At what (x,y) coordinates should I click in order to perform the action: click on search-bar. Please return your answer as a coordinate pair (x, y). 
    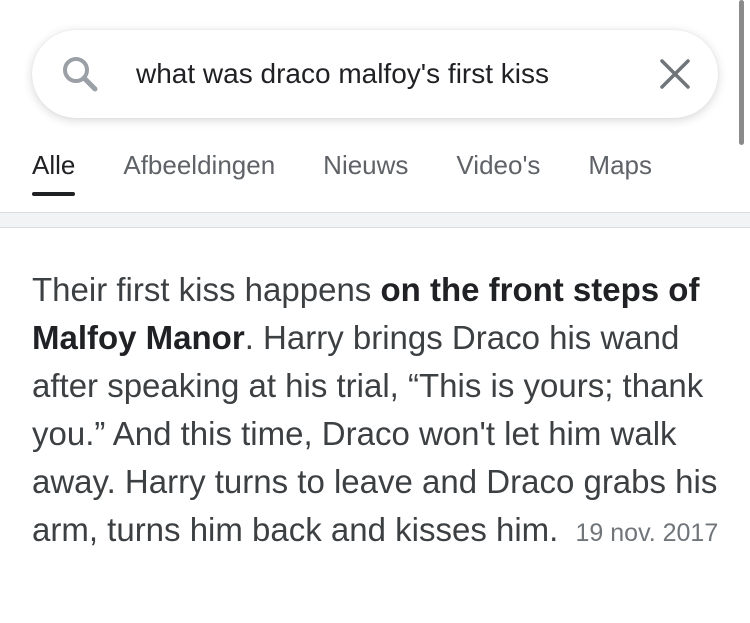
    Looking at the image, I should click on (375, 74).